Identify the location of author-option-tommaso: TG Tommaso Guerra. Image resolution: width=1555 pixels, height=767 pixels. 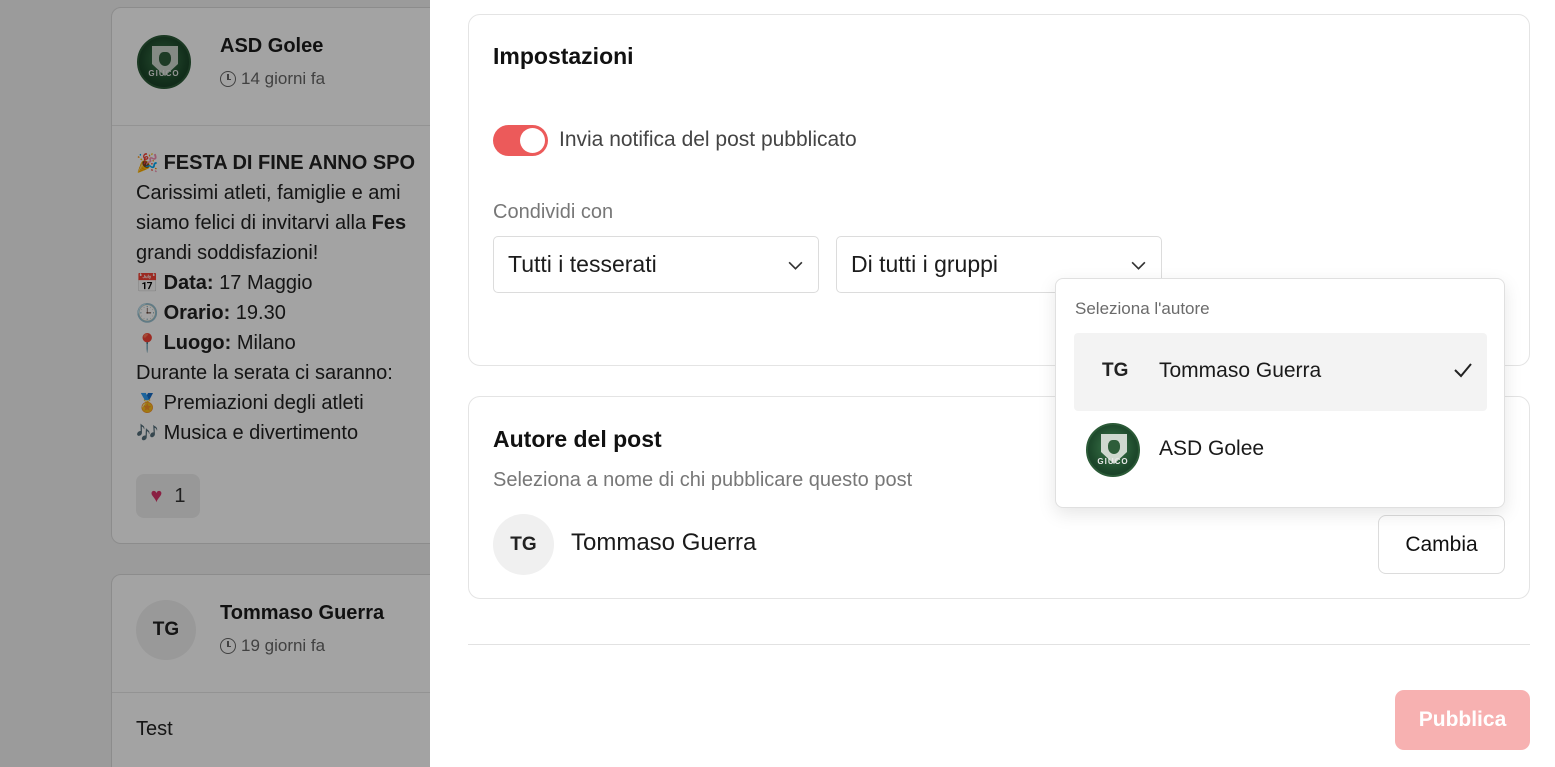
(1280, 372).